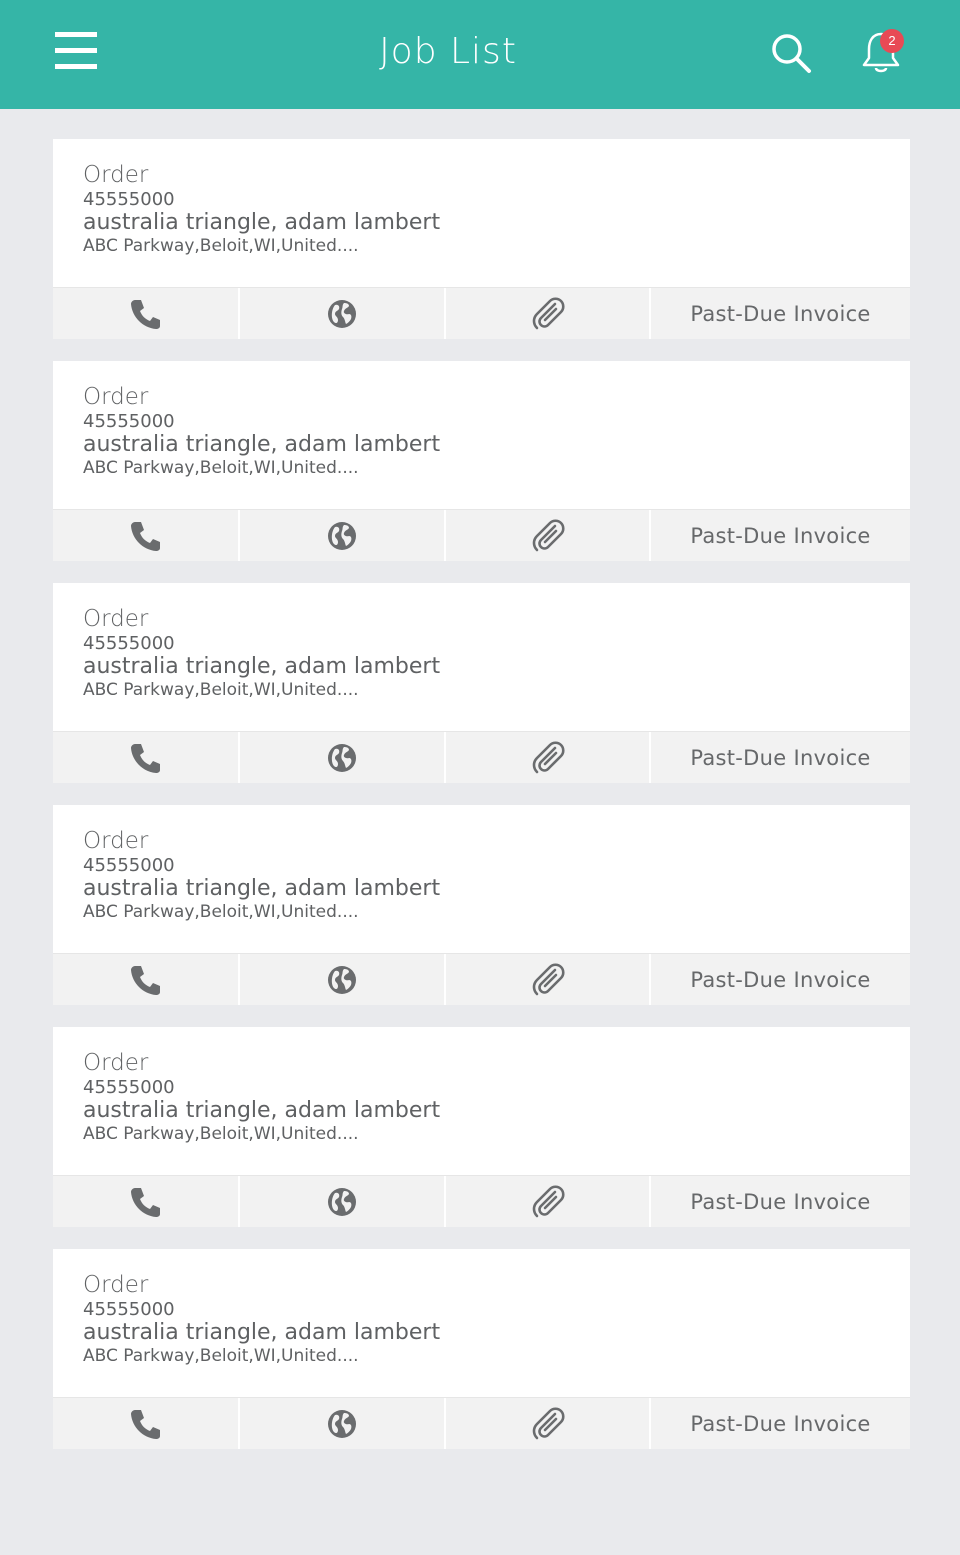 This screenshot has height=1555, width=960. I want to click on notification-badge: 2, so click(892, 41).